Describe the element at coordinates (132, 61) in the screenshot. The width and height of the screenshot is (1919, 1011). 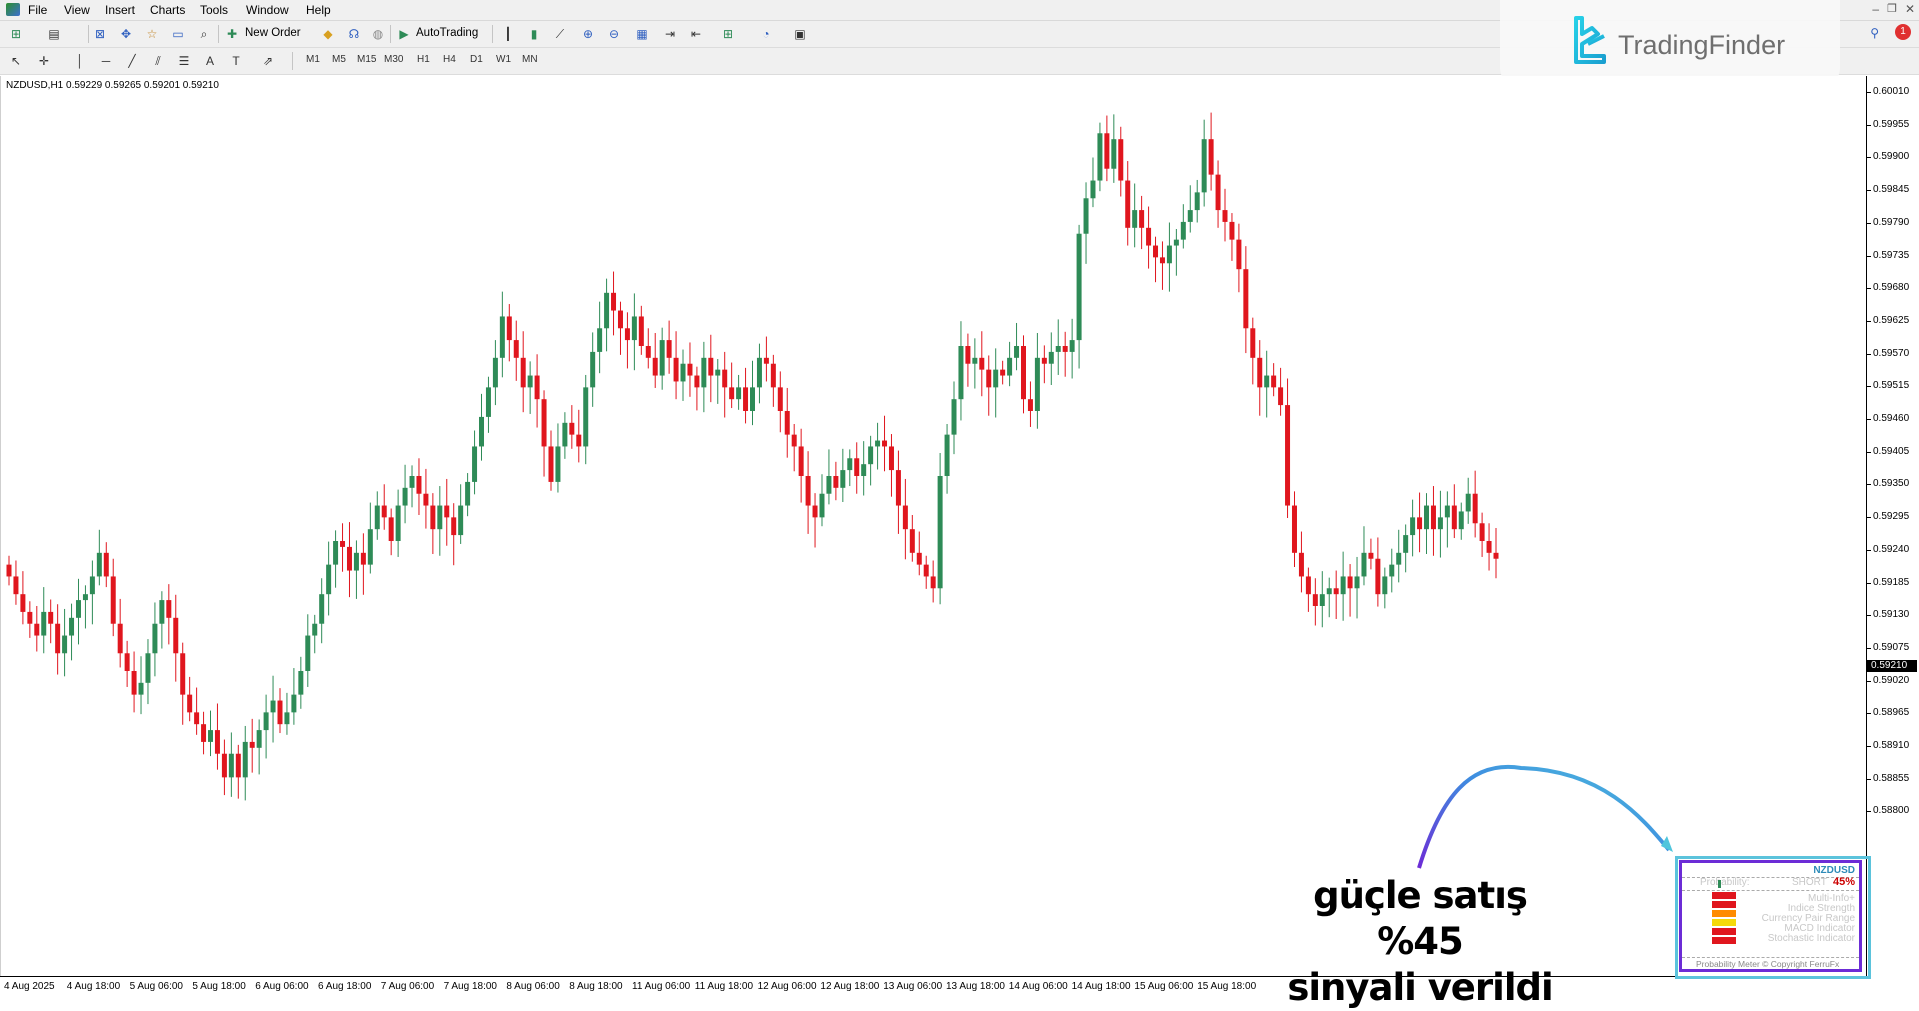
I see `trendline-icon: ╱` at that location.